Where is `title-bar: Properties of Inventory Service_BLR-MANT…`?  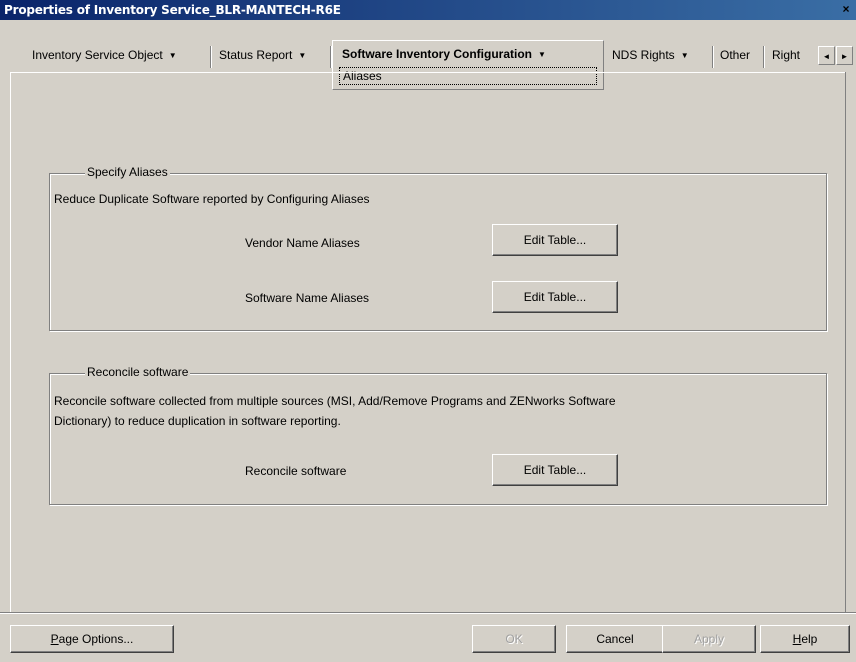
title-bar: Properties of Inventory Service_BLR-MANT… is located at coordinates (428, 10).